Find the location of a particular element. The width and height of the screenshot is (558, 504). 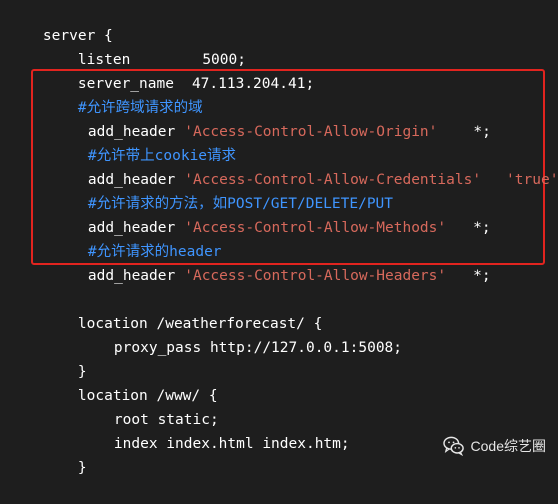

directive-proxy-pass: proxy_pass http://127.0.0.1:5008; is located at coordinates (258, 348).